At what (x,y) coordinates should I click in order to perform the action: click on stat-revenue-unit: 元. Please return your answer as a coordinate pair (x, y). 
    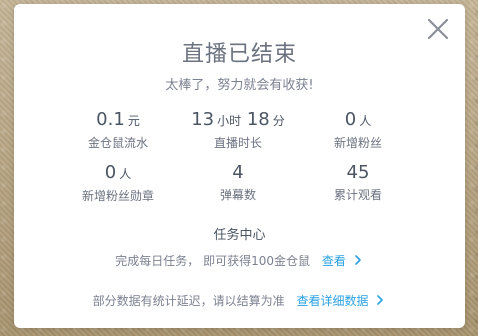
    Looking at the image, I should click on (133, 121).